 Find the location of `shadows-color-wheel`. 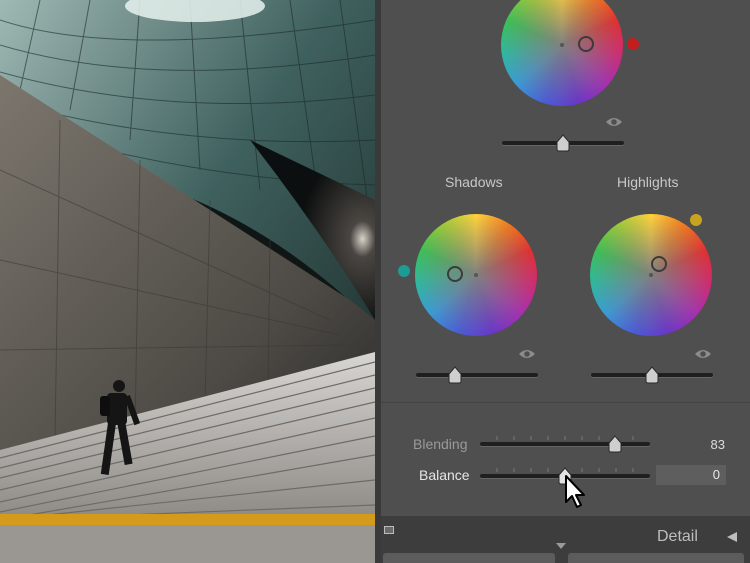

shadows-color-wheel is located at coordinates (476, 275).